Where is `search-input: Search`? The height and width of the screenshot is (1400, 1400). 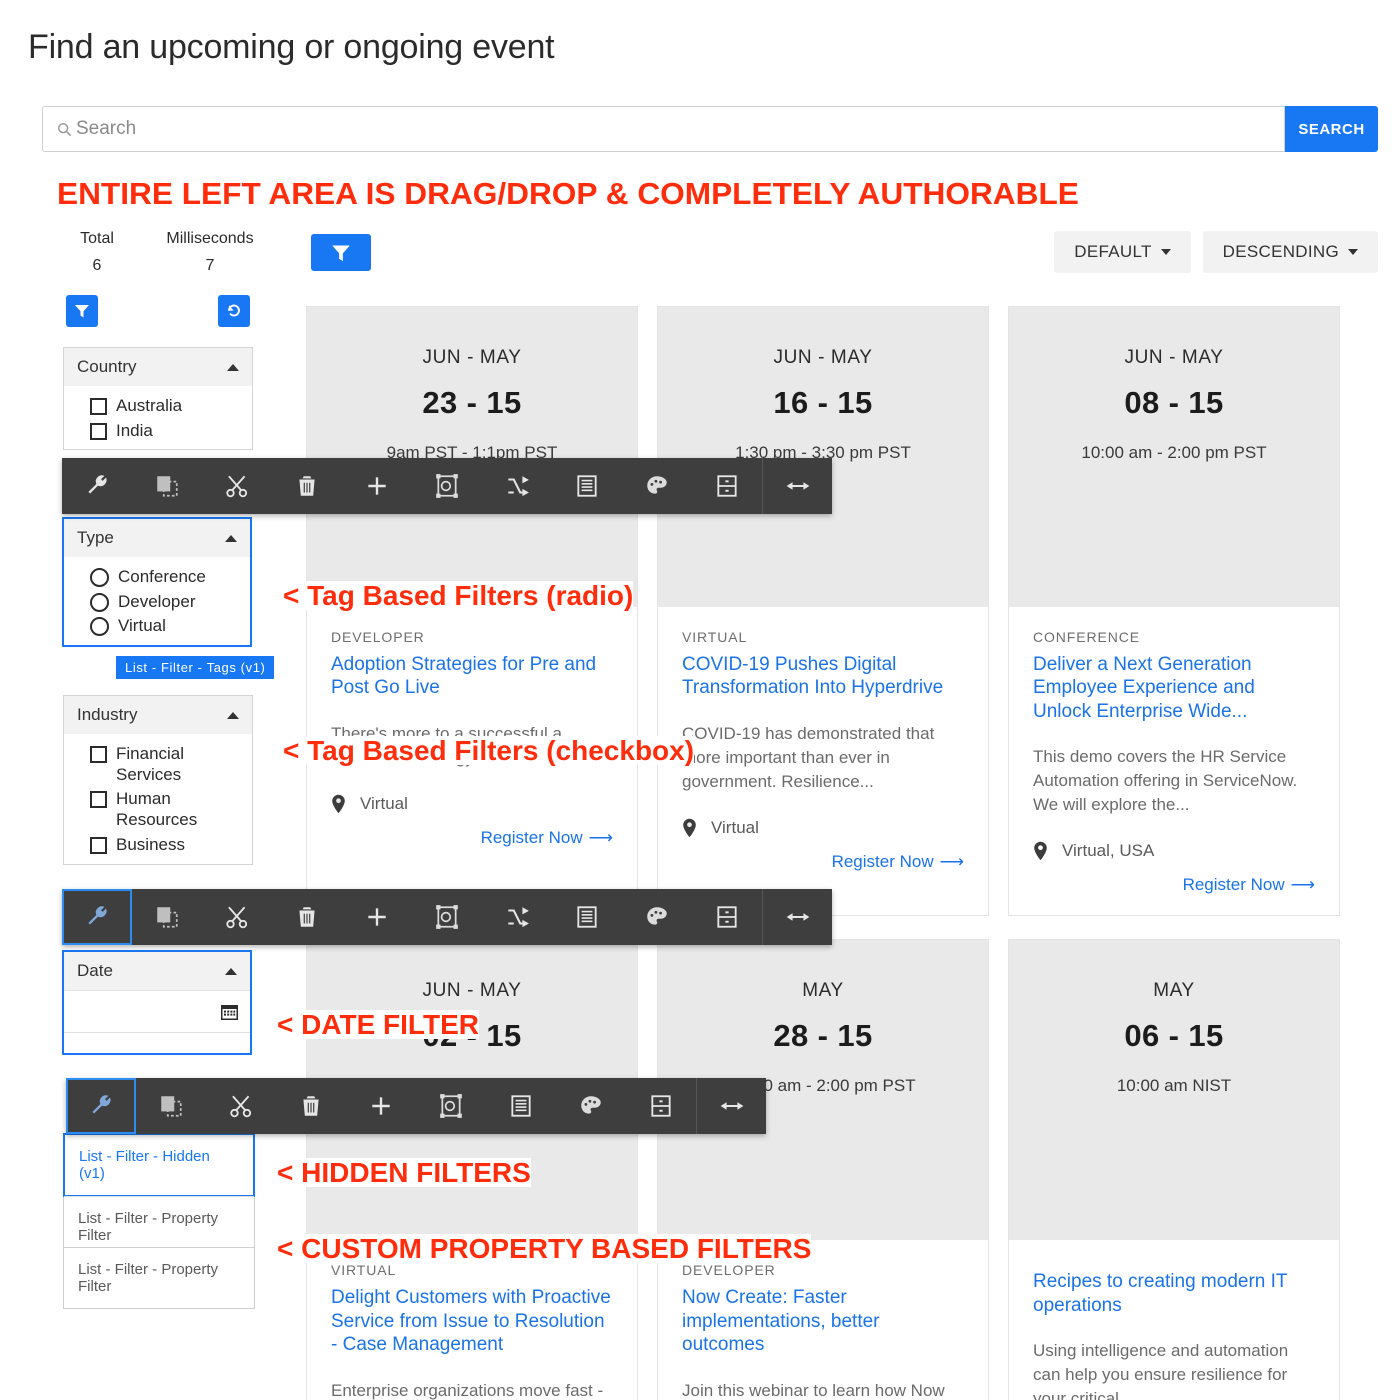
search-input: Search is located at coordinates (663, 129).